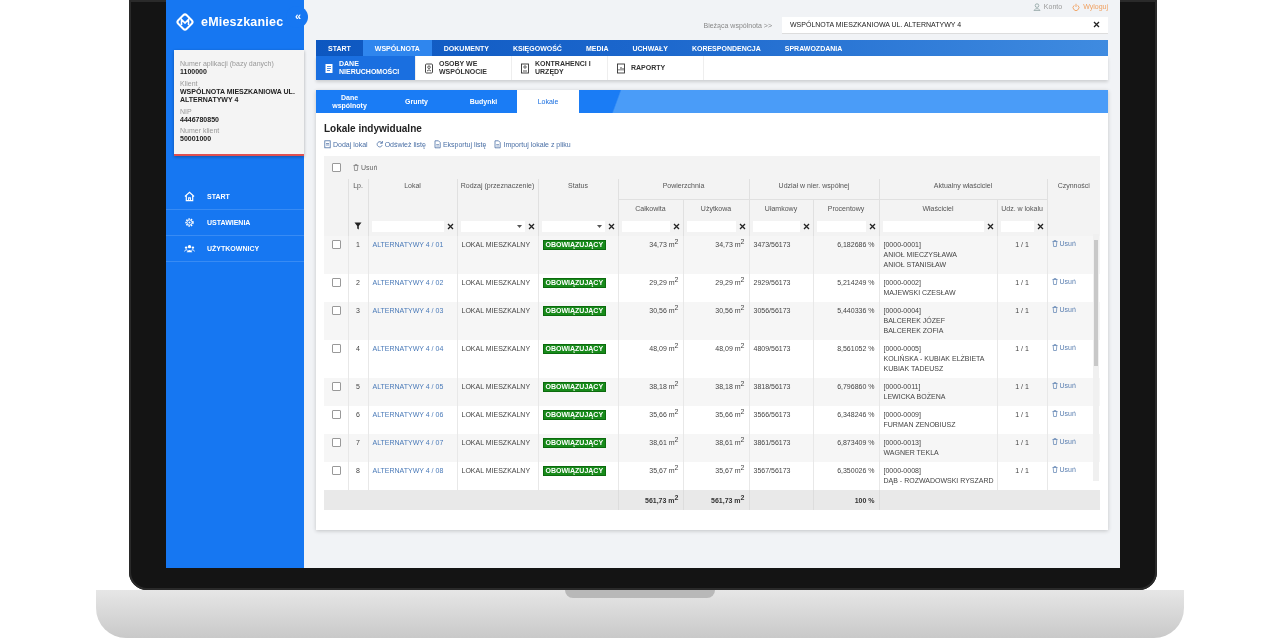 The width and height of the screenshot is (1280, 640). Describe the element at coordinates (1036, 6) in the screenshot. I see `user-icon` at that location.